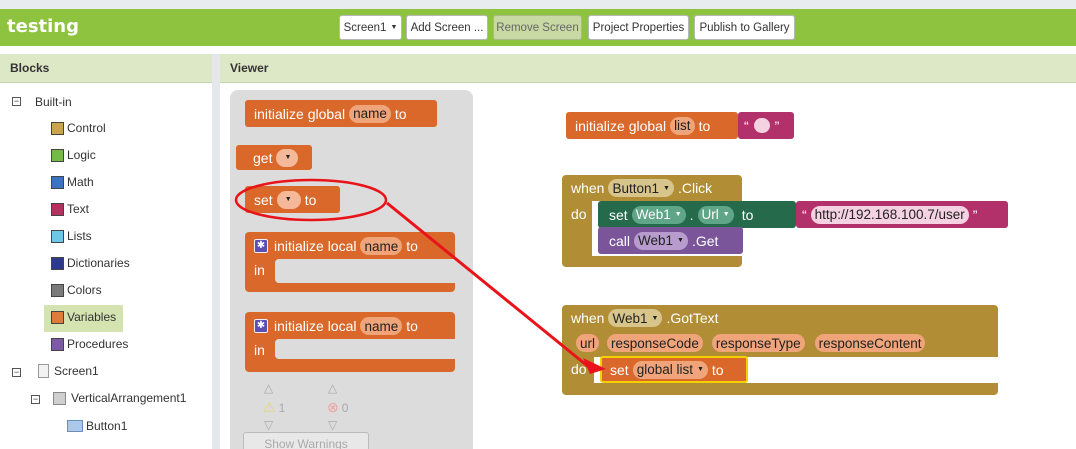  Describe the element at coordinates (73, 155) in the screenshot. I see `tree-category-logic: Logic` at that location.